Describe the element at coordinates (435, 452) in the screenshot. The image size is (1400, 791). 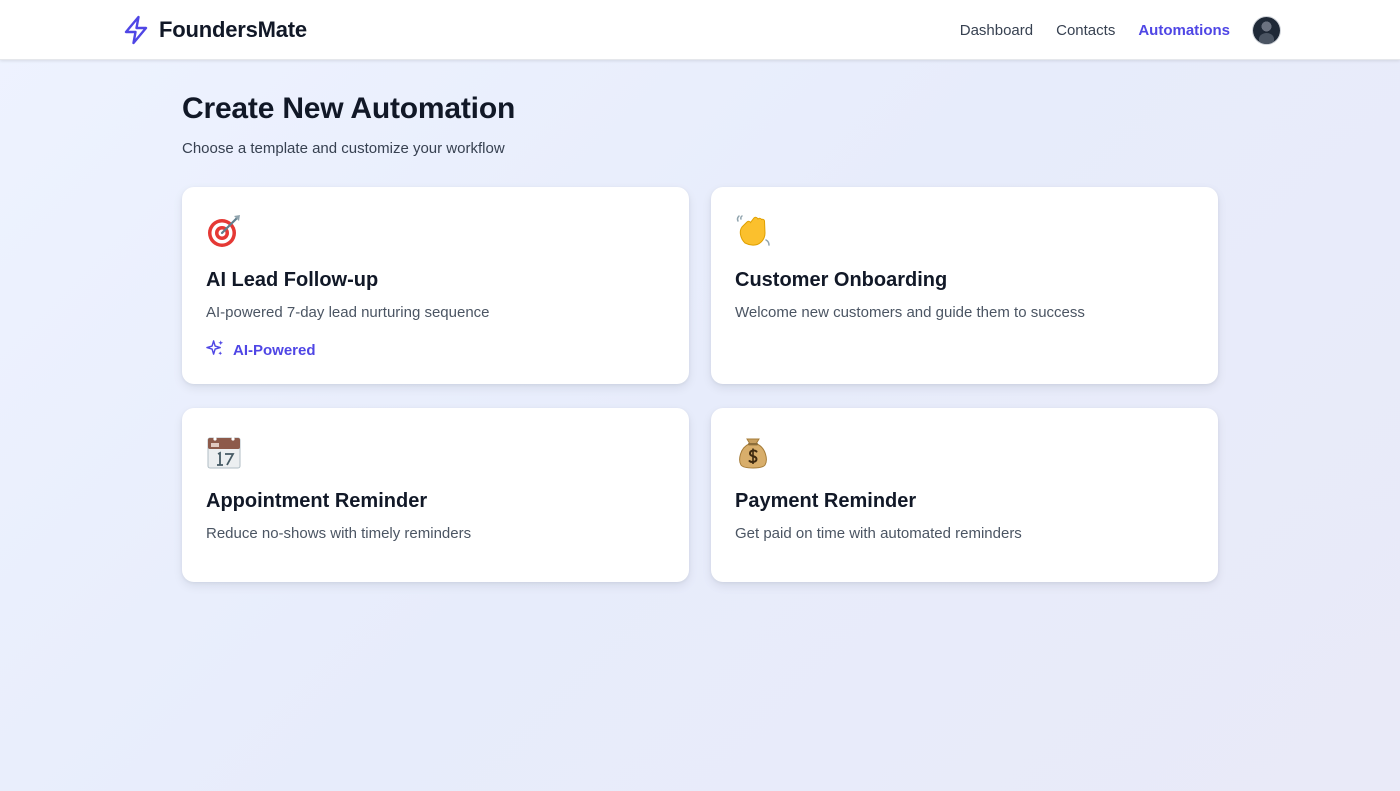
I see `calendar-icon` at that location.